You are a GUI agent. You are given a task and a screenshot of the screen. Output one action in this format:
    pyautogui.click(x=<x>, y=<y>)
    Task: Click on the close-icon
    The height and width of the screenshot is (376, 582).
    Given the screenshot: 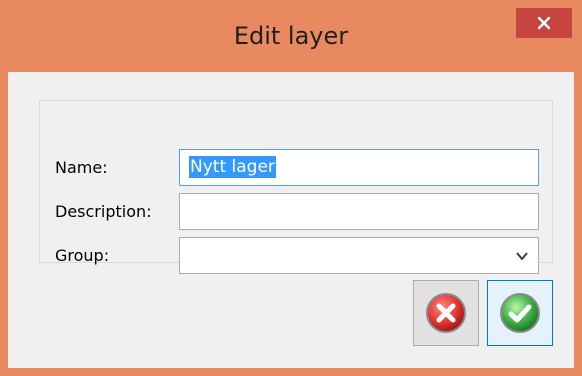 What is the action you would take?
    pyautogui.click(x=544, y=23)
    